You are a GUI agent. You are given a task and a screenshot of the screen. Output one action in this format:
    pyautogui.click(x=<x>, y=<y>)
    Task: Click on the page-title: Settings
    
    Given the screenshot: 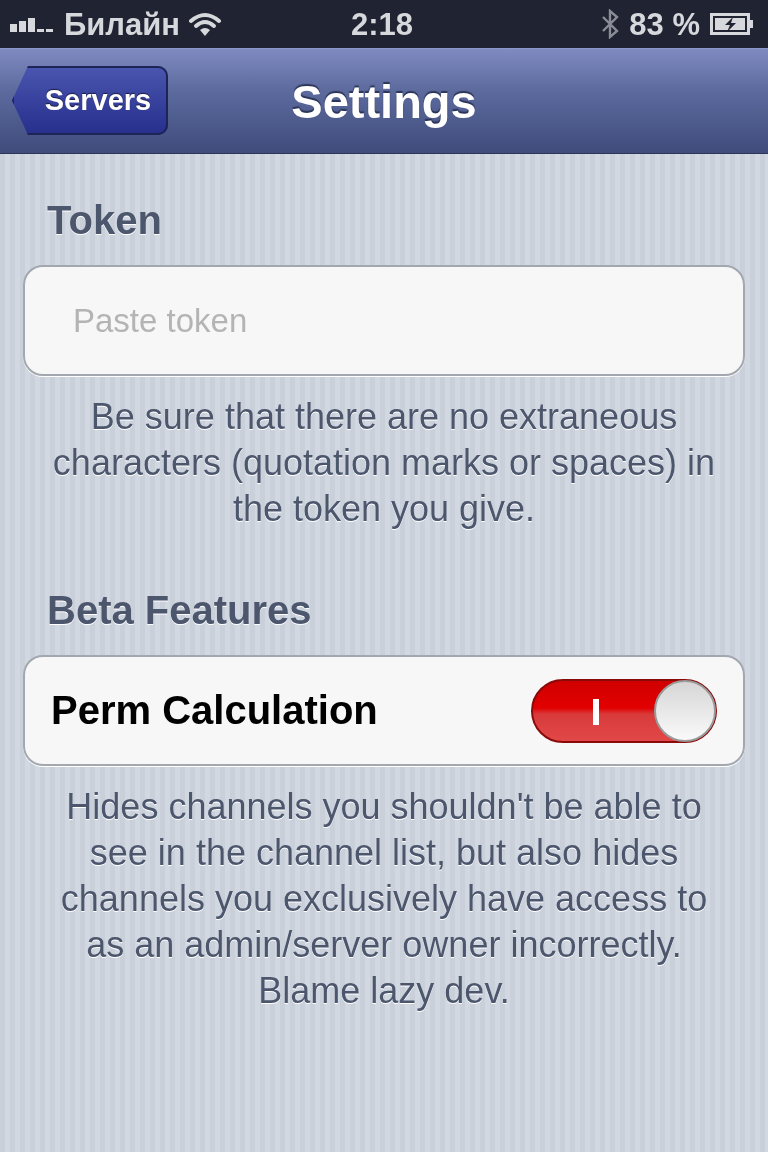 What is the action you would take?
    pyautogui.click(x=384, y=101)
    